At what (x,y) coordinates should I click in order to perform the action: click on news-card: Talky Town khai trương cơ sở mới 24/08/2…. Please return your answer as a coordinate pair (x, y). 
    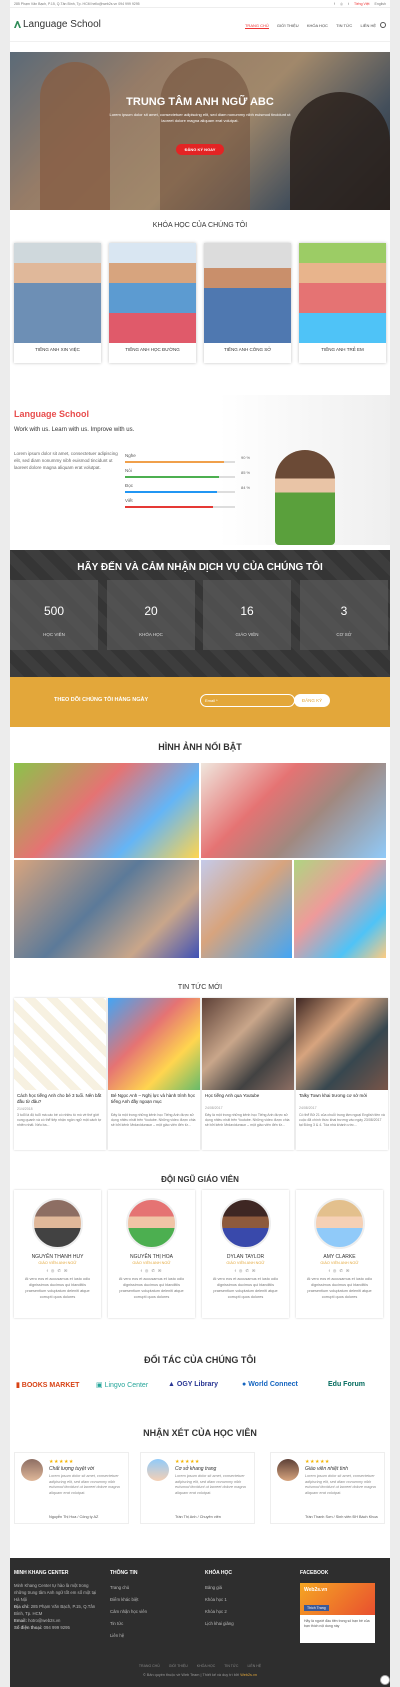
    Looking at the image, I should click on (342, 1074).